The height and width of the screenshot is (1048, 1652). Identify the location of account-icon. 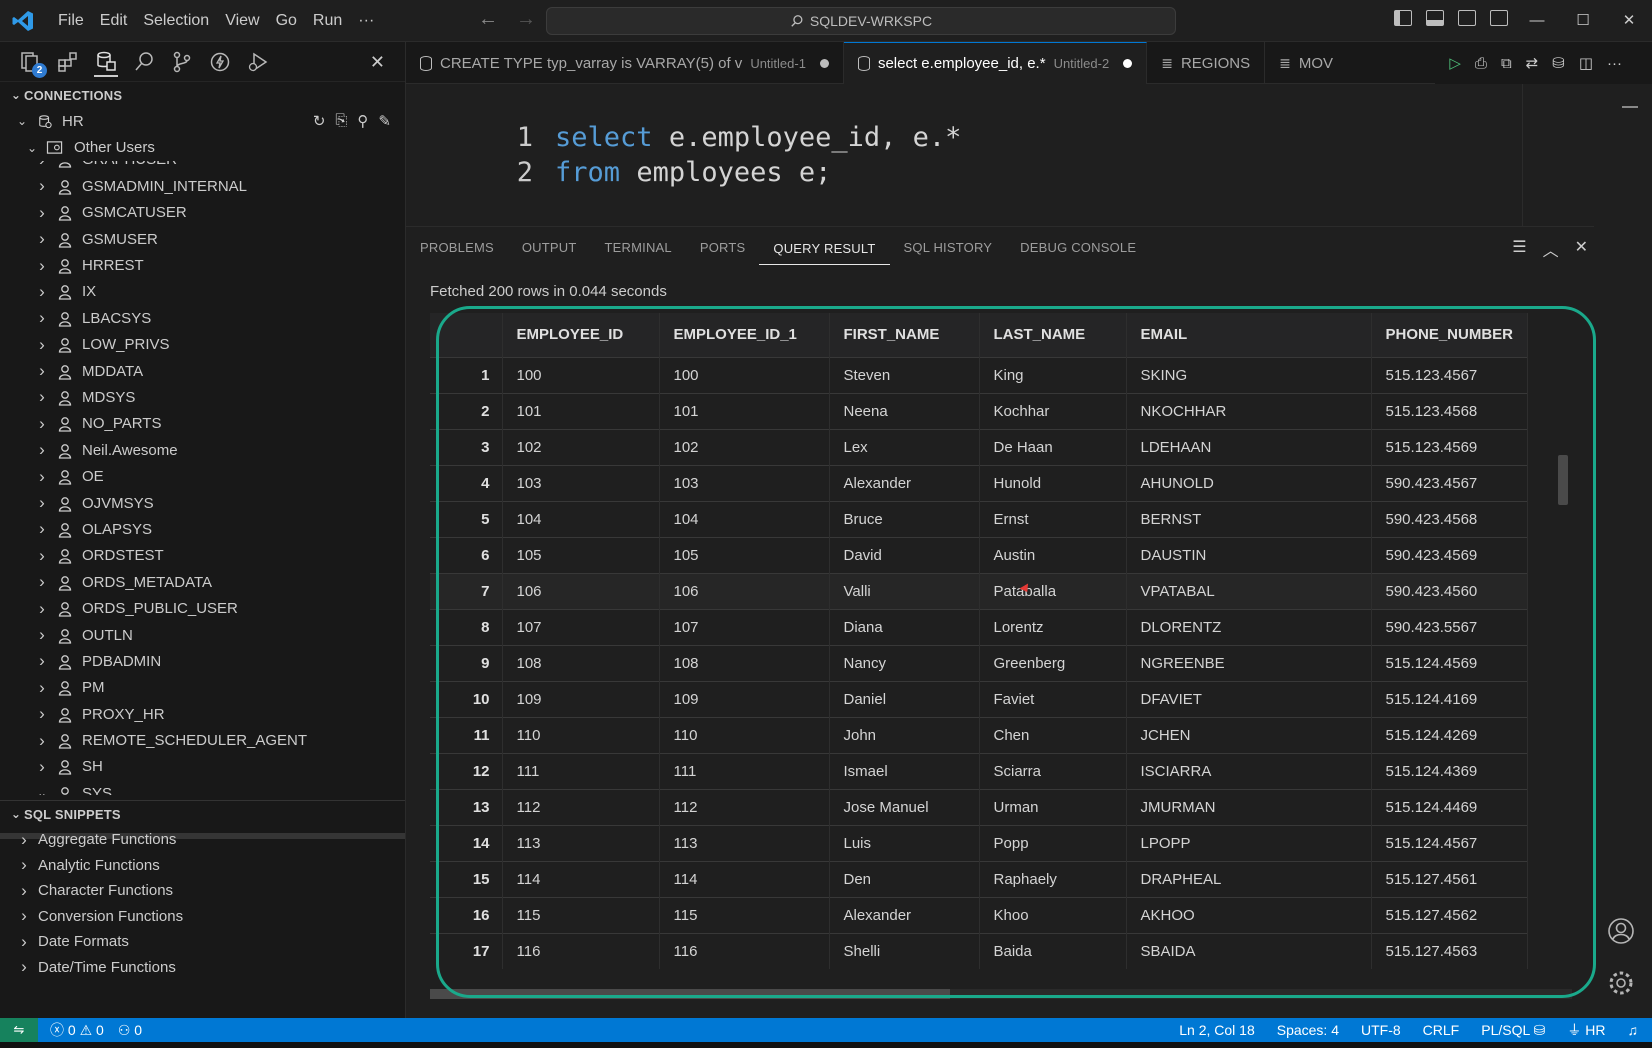
(1621, 931).